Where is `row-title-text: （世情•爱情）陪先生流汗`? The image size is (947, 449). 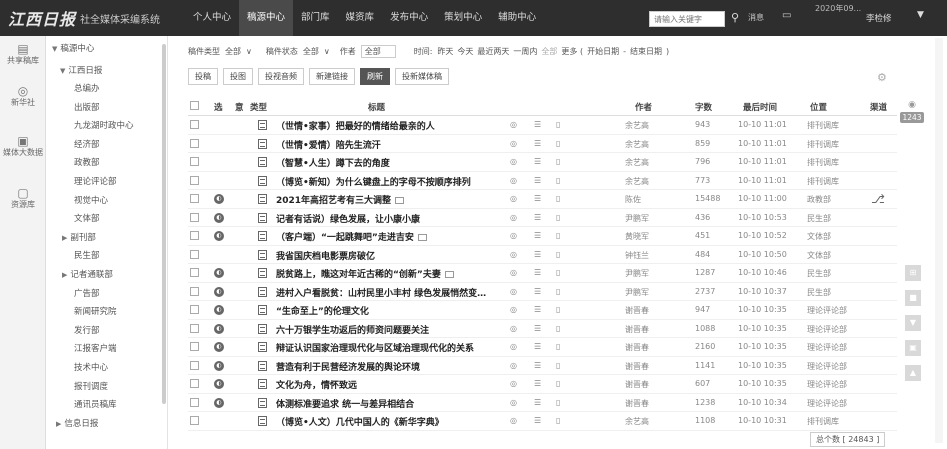
row-title-text: （世情•爱情）陪先生流汗 is located at coordinates (328, 146).